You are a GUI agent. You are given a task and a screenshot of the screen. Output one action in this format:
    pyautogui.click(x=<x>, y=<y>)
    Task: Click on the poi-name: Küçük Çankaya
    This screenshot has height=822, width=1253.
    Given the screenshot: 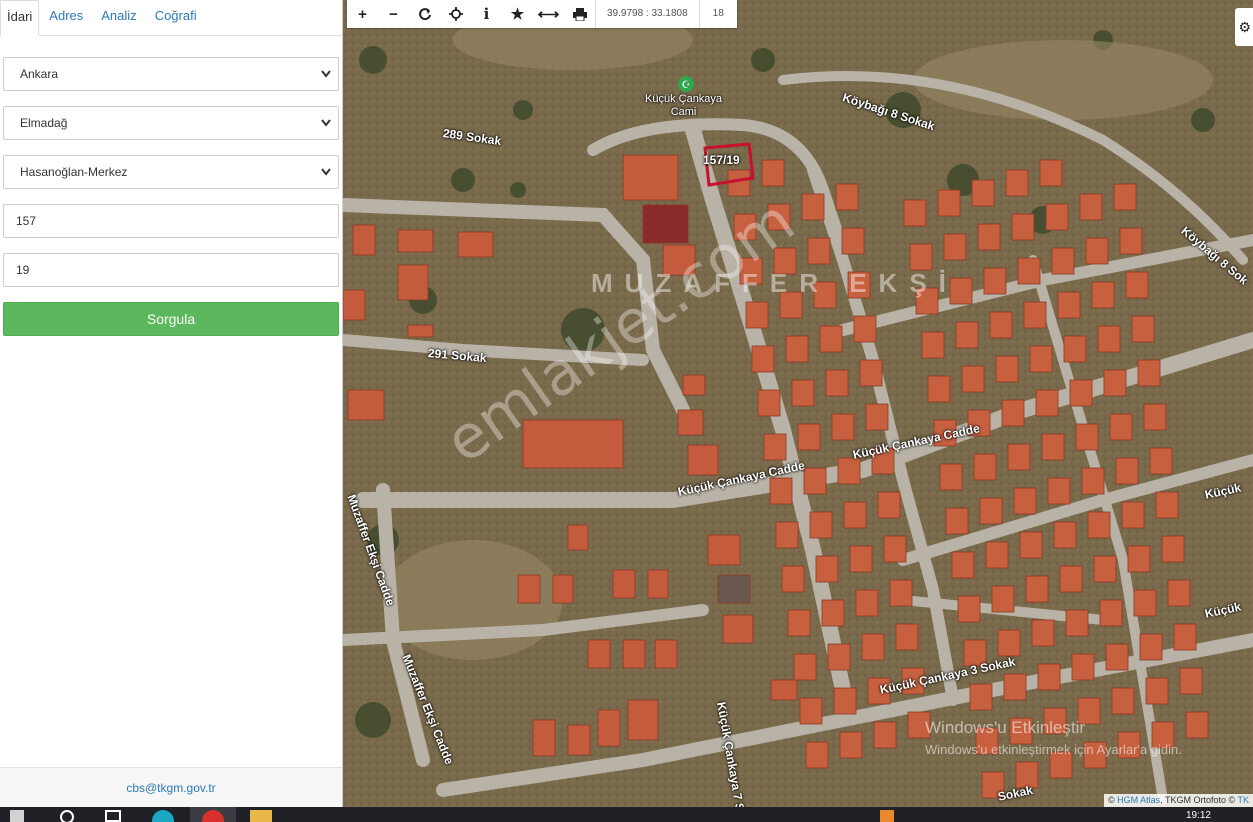 What is the action you would take?
    pyautogui.click(x=684, y=99)
    